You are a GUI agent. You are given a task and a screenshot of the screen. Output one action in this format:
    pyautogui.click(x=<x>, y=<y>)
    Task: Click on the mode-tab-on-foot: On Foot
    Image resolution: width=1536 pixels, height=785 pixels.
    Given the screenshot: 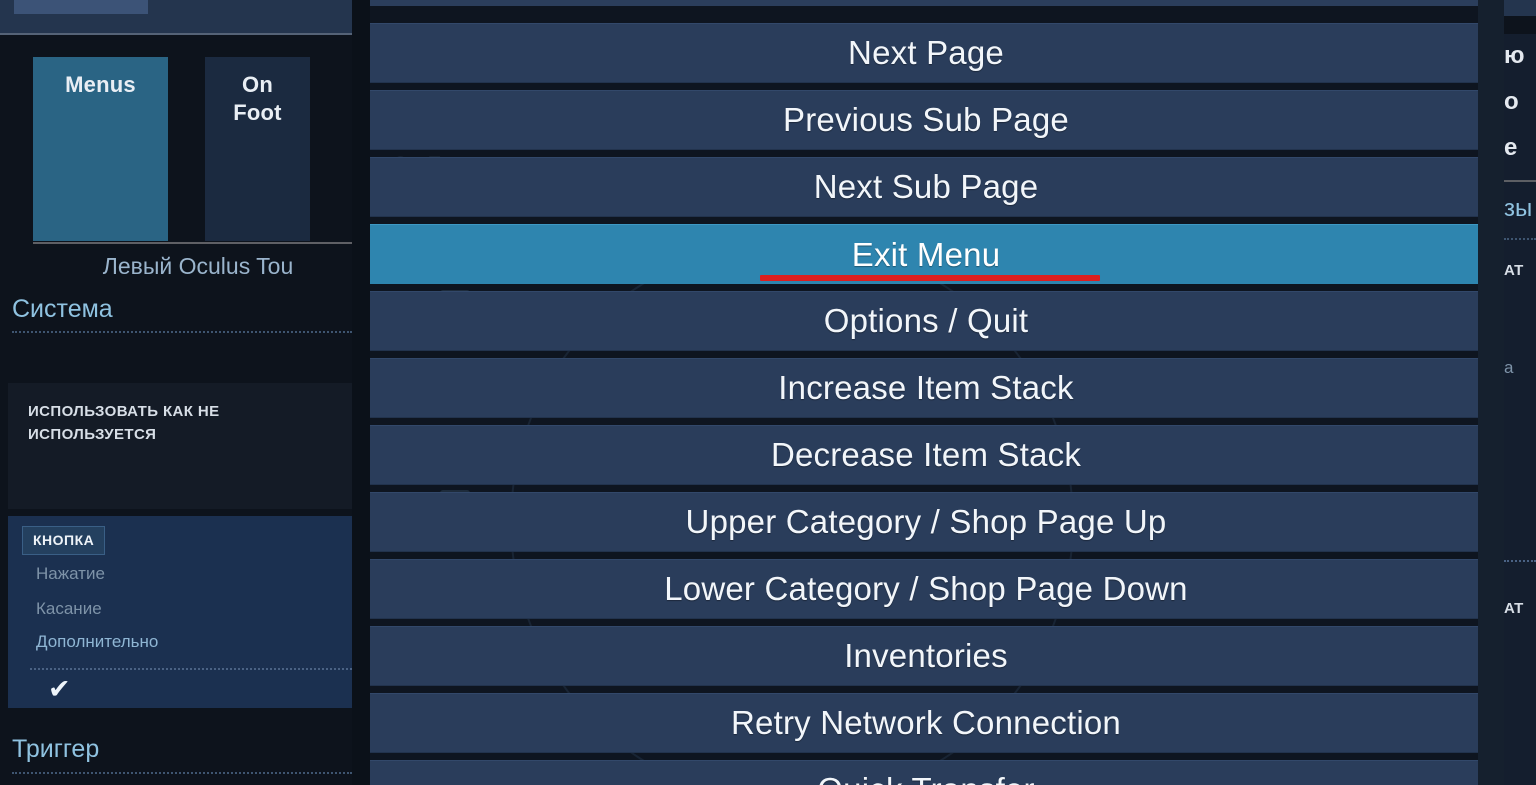 What is the action you would take?
    pyautogui.click(x=257, y=149)
    